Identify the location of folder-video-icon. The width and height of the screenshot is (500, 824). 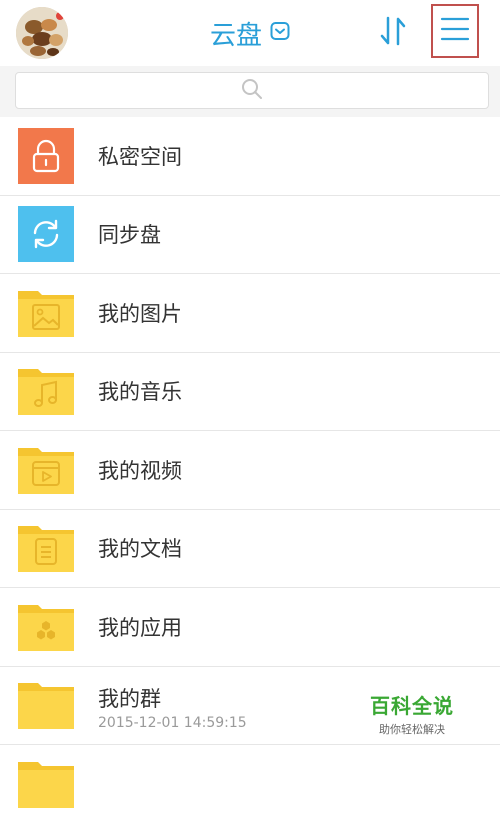
(46, 470).